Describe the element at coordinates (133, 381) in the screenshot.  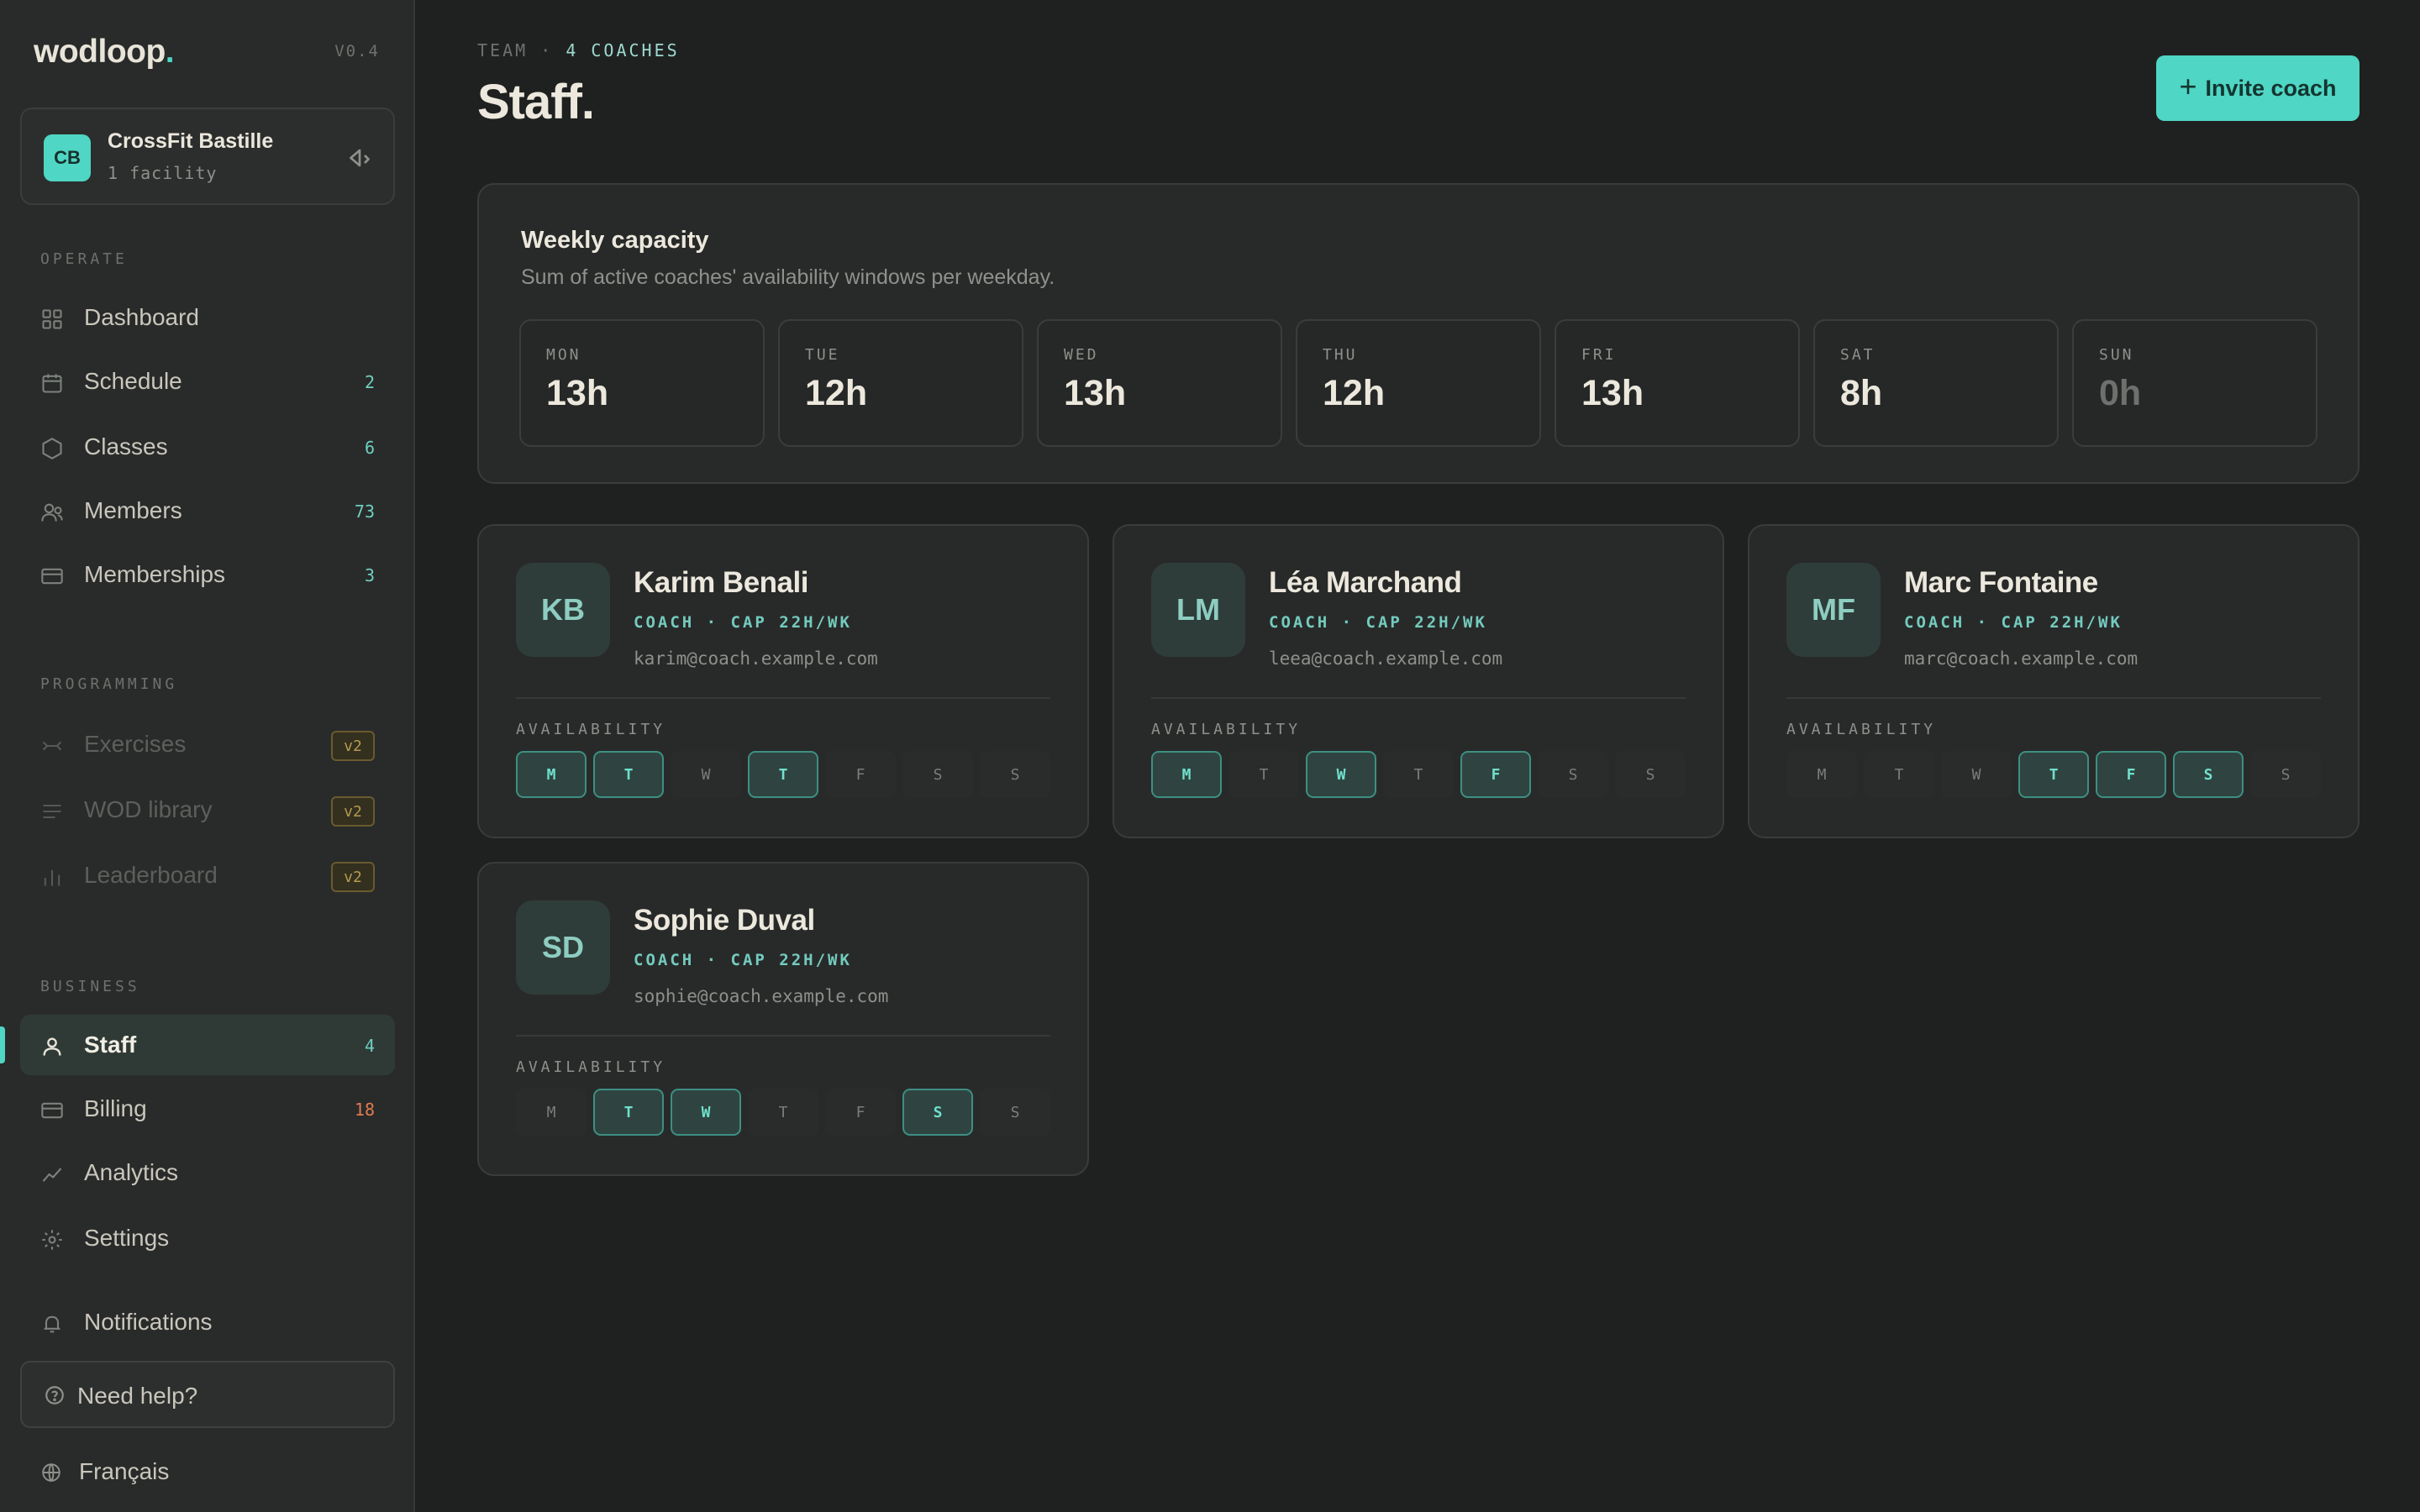
I see `sidebar-item-label: Schedule` at that location.